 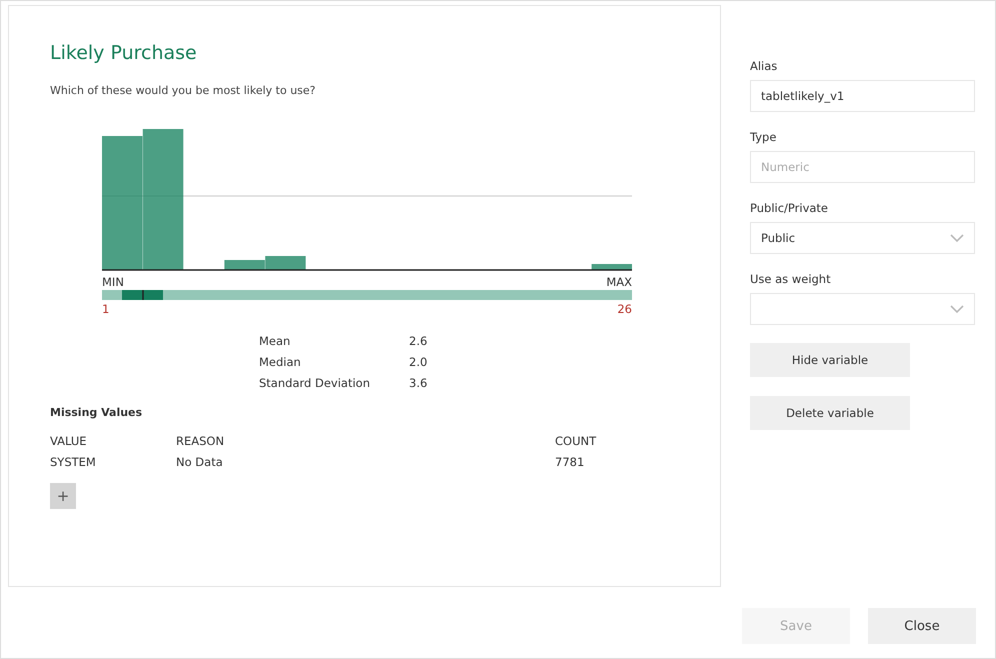 What do you see at coordinates (200, 462) in the screenshot?
I see `table-cell-text: No Data` at bounding box center [200, 462].